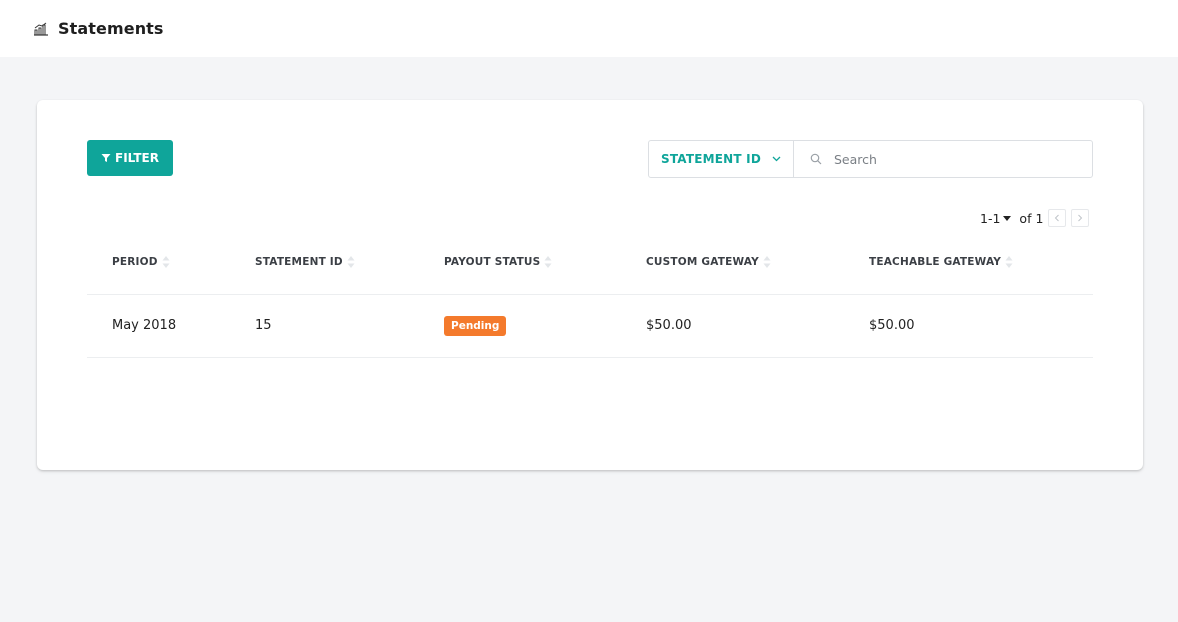 This screenshot has height=622, width=1178. I want to click on cell-custom-gateway: $50.00, so click(732, 326).